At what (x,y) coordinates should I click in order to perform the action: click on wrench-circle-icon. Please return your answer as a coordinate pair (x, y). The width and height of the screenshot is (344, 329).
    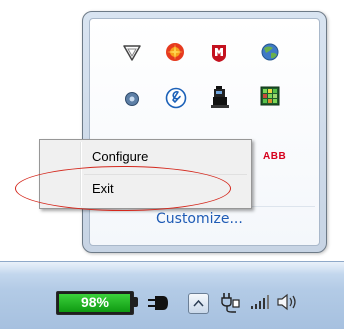
    Looking at the image, I should click on (176, 98).